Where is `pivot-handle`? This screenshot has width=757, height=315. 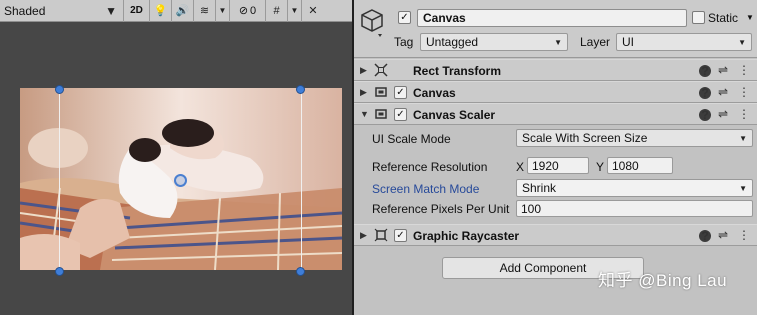 pivot-handle is located at coordinates (180, 180).